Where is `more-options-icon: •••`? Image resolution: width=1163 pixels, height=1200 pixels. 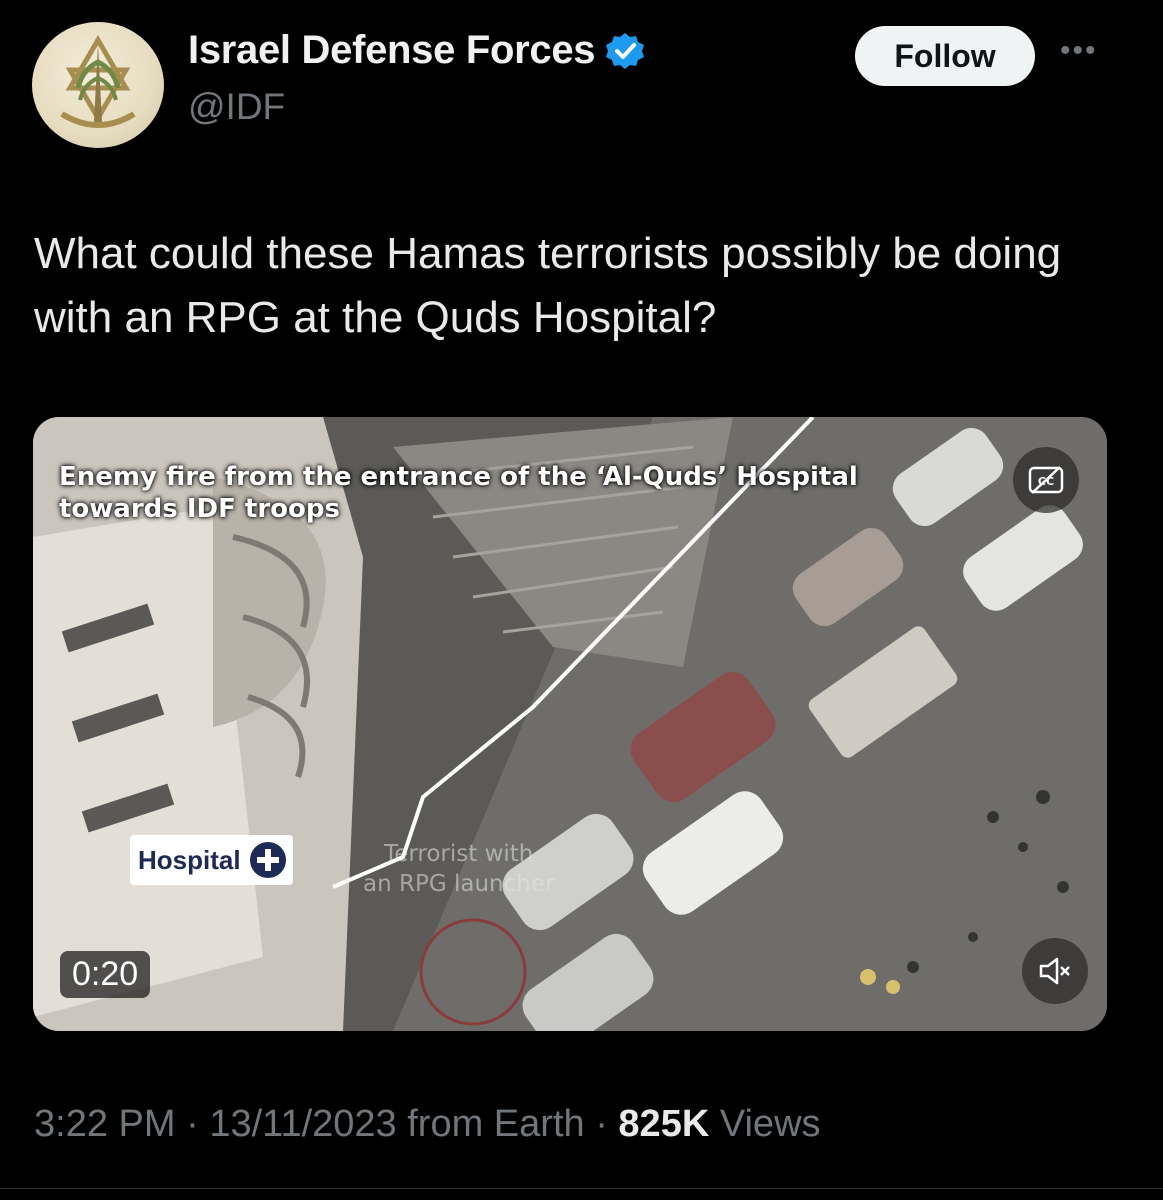 more-options-icon: ••• is located at coordinates (1079, 51).